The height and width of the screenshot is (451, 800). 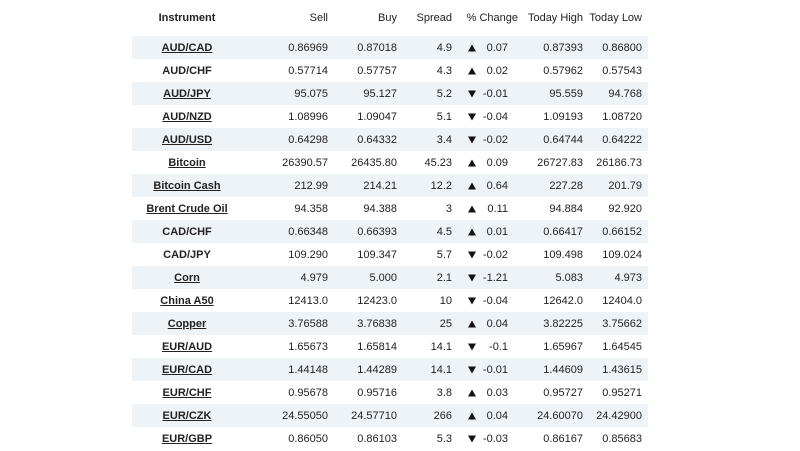 What do you see at coordinates (622, 369) in the screenshot?
I see `today-low: 1.43615` at bounding box center [622, 369].